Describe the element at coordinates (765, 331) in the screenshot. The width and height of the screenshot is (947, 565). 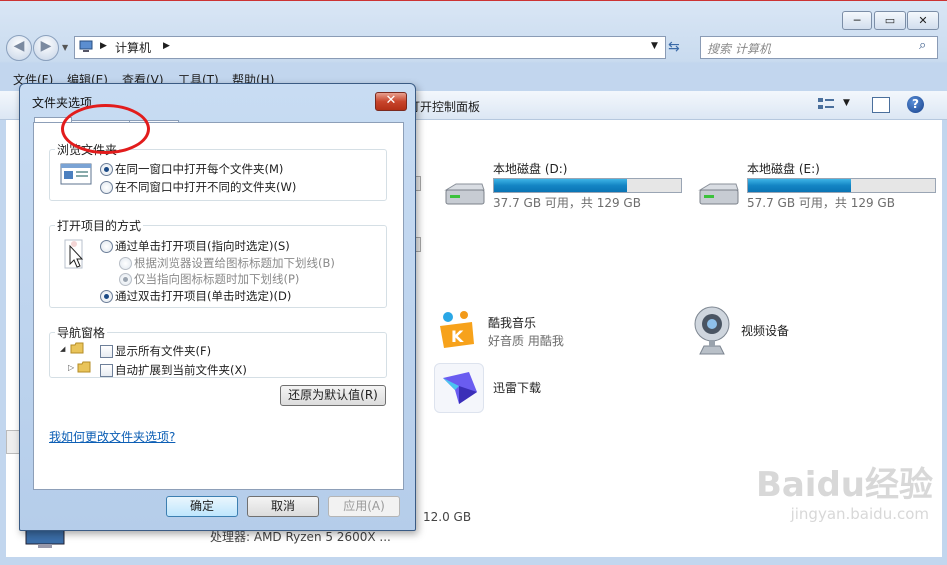
I see `device-name: 视频设备` at that location.